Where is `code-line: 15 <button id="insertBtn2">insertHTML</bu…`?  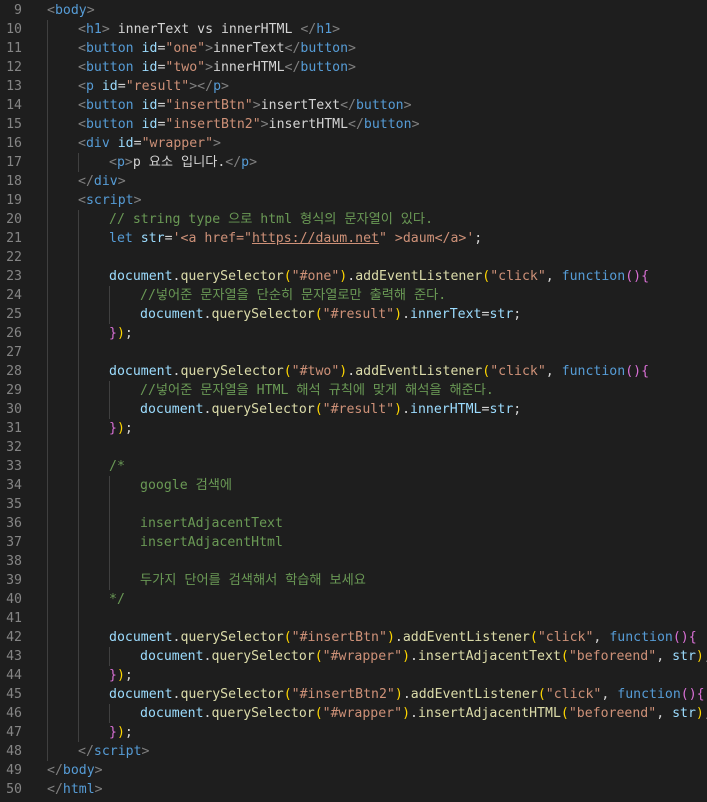 code-line: 15 <button id="insertBtn2">insertHTML</bu… is located at coordinates (353, 124).